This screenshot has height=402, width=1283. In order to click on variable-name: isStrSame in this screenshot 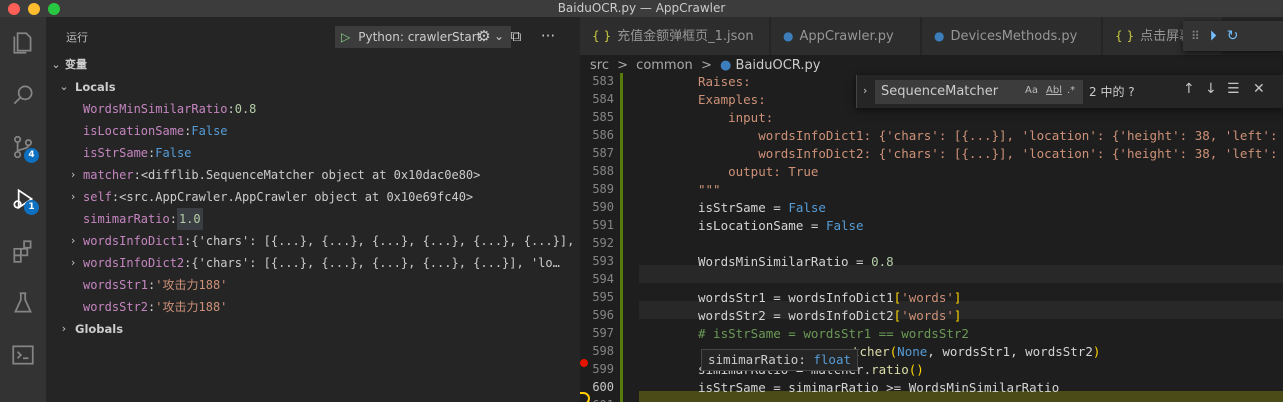, I will do `click(116, 153)`.